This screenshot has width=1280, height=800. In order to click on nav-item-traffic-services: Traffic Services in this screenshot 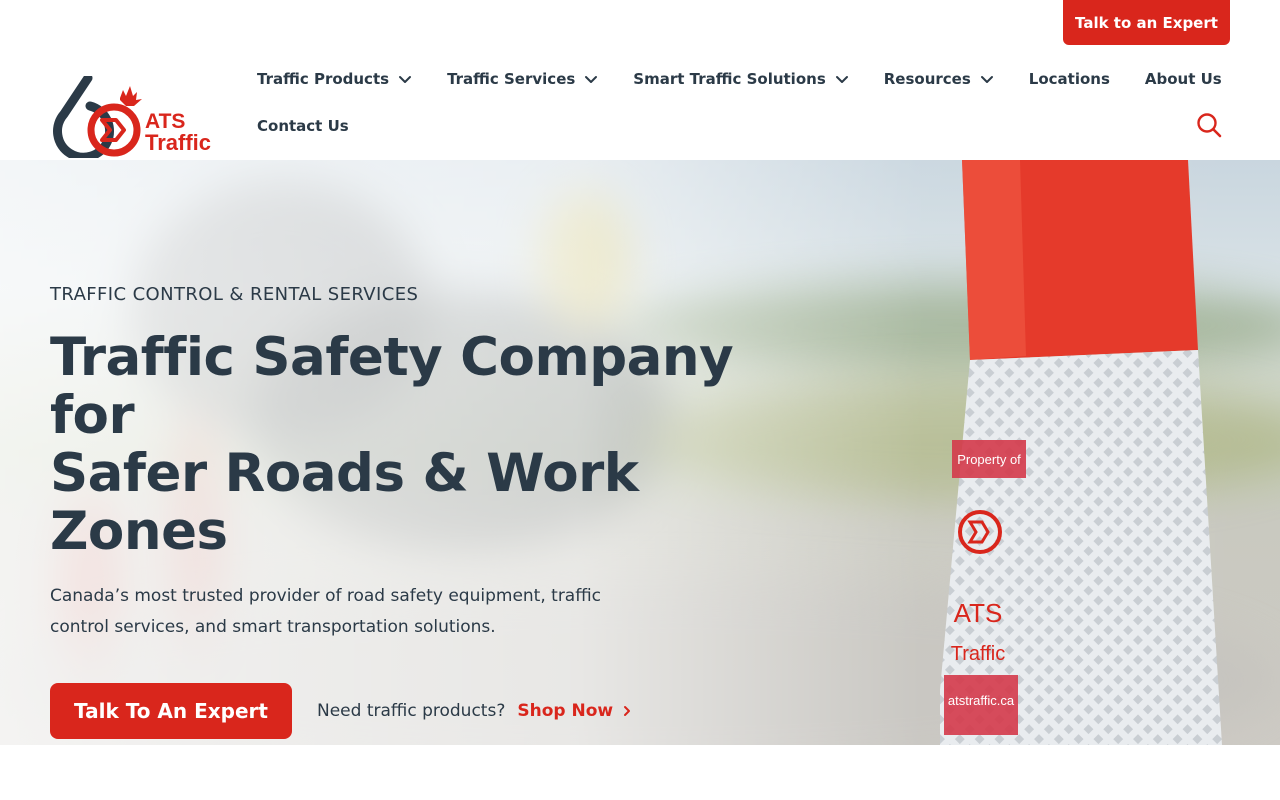, I will do `click(522, 79)`.